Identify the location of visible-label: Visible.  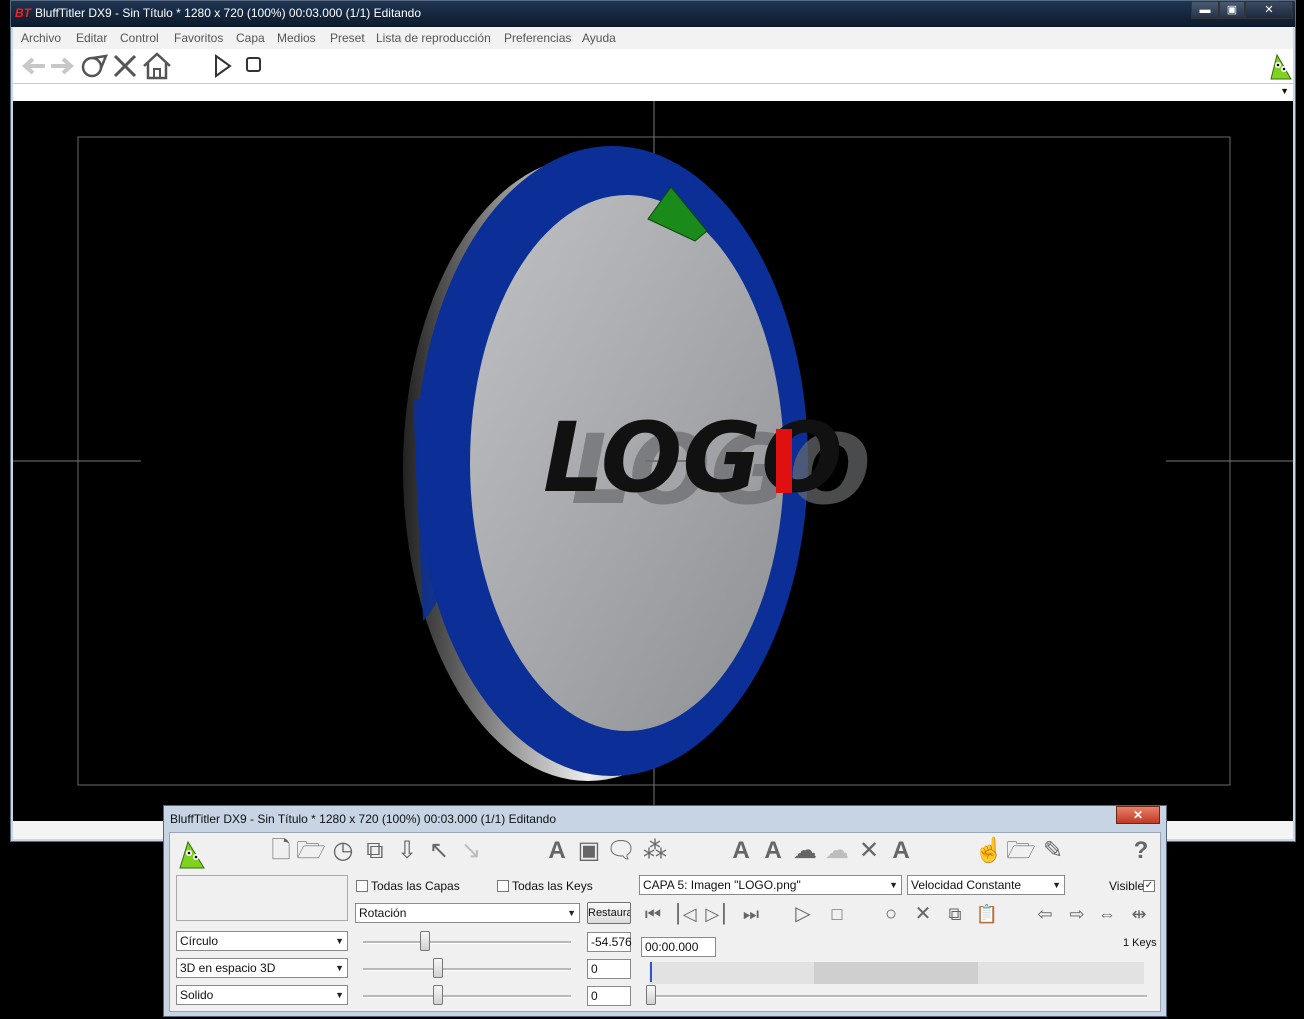
(1127, 886).